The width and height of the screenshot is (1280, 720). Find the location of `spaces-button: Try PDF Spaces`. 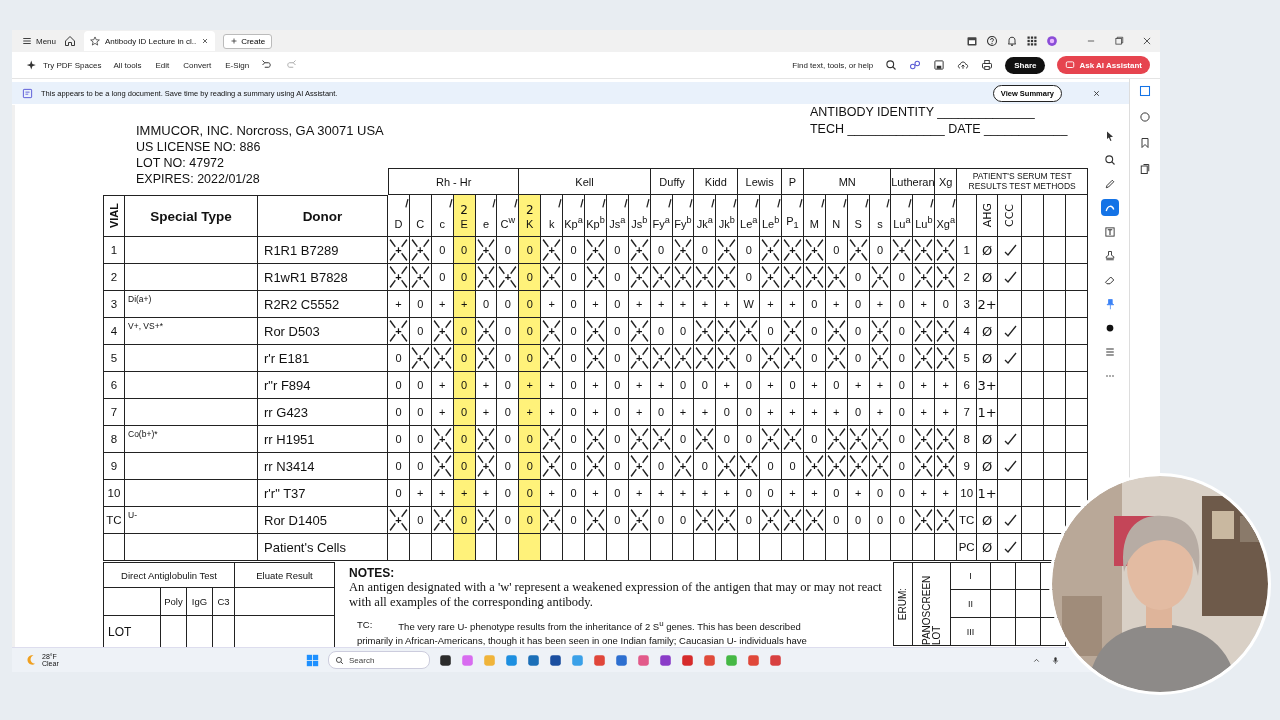

spaces-button: Try PDF Spaces is located at coordinates (64, 65).